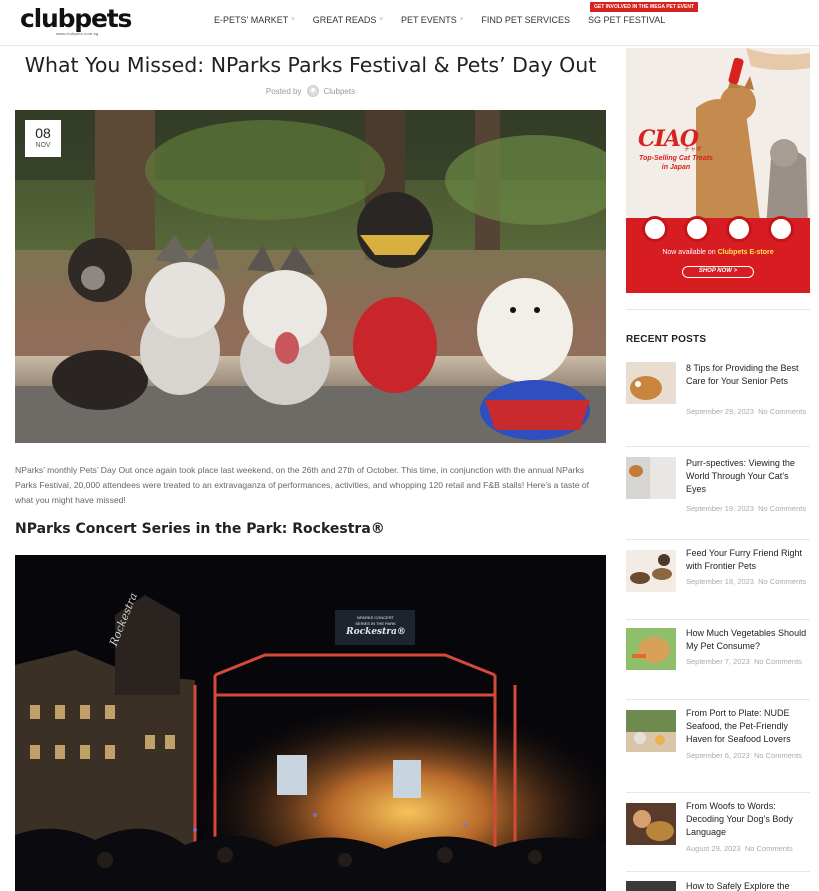 The image size is (819, 891). I want to click on thumb-senior-dog, so click(651, 383).